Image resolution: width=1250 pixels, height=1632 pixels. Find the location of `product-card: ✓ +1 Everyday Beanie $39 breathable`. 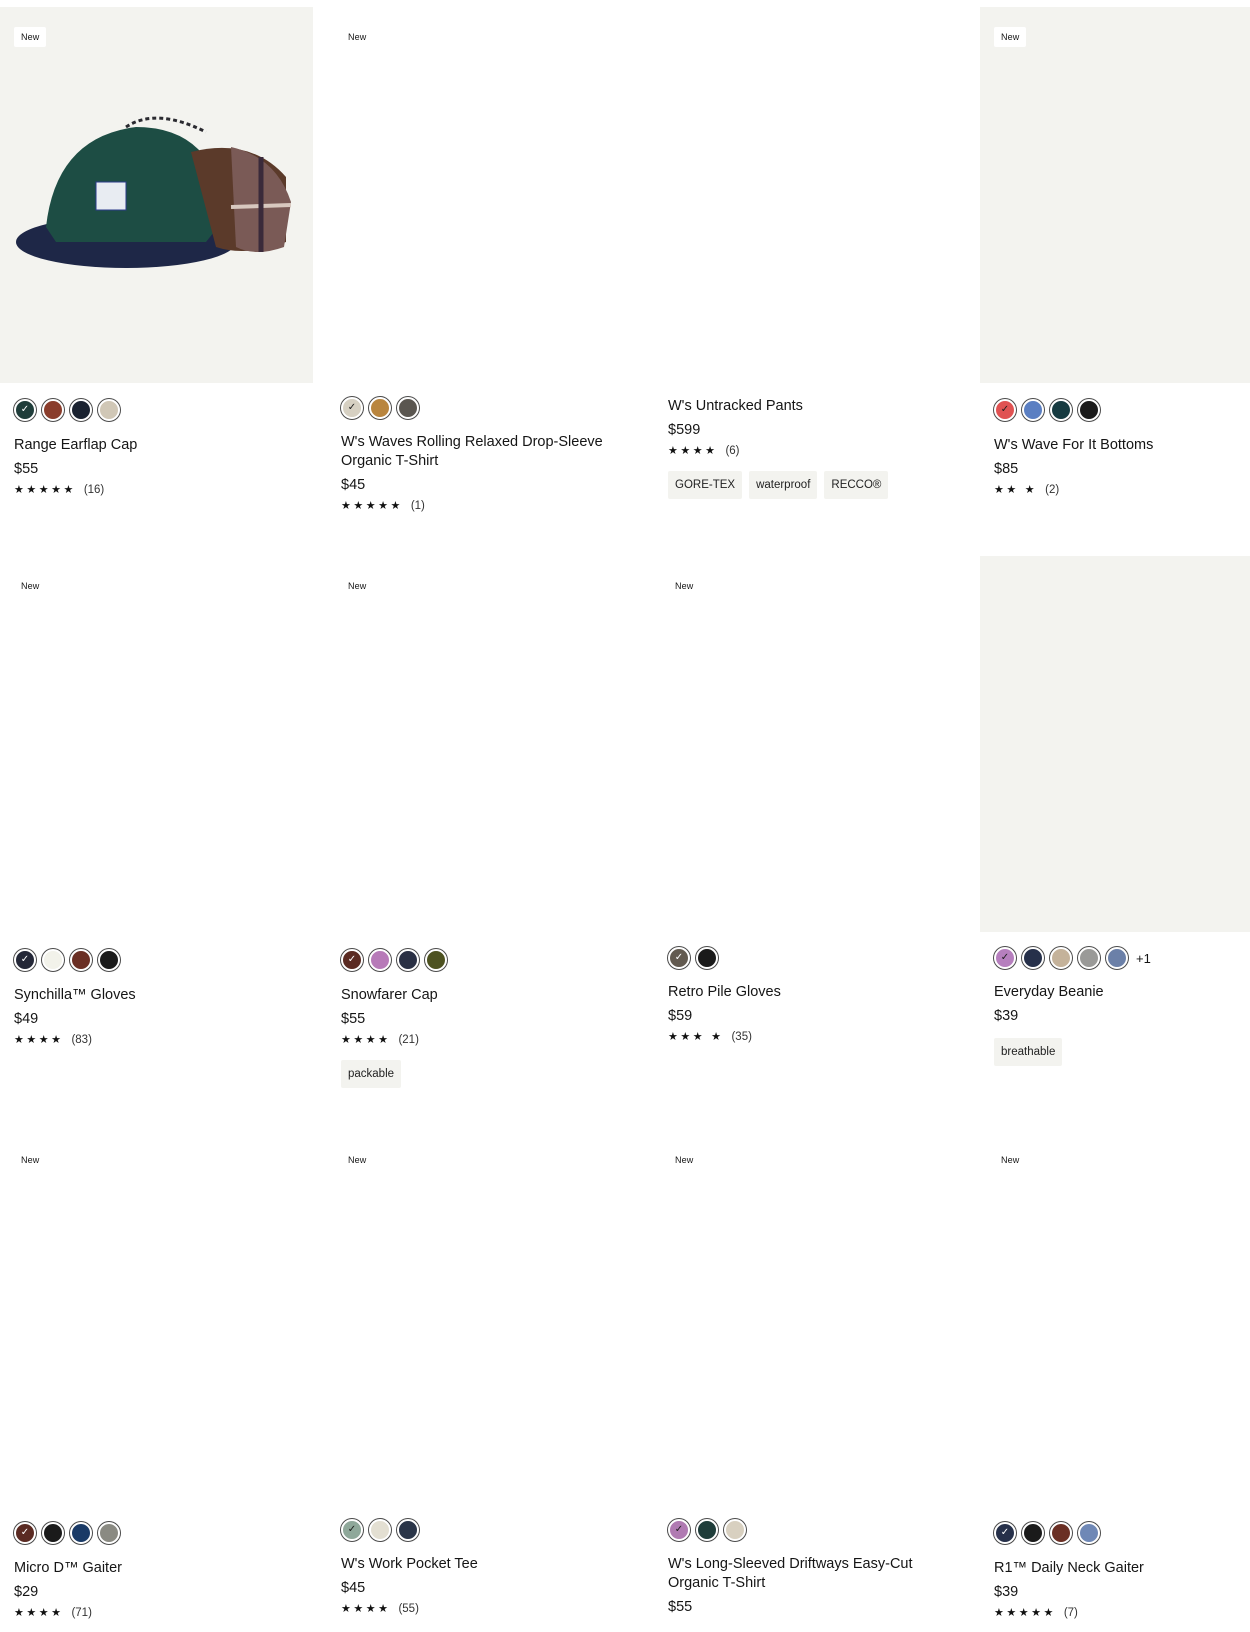

product-card: ✓ +1 Everyday Beanie $39 breathable is located at coordinates (1115, 811).